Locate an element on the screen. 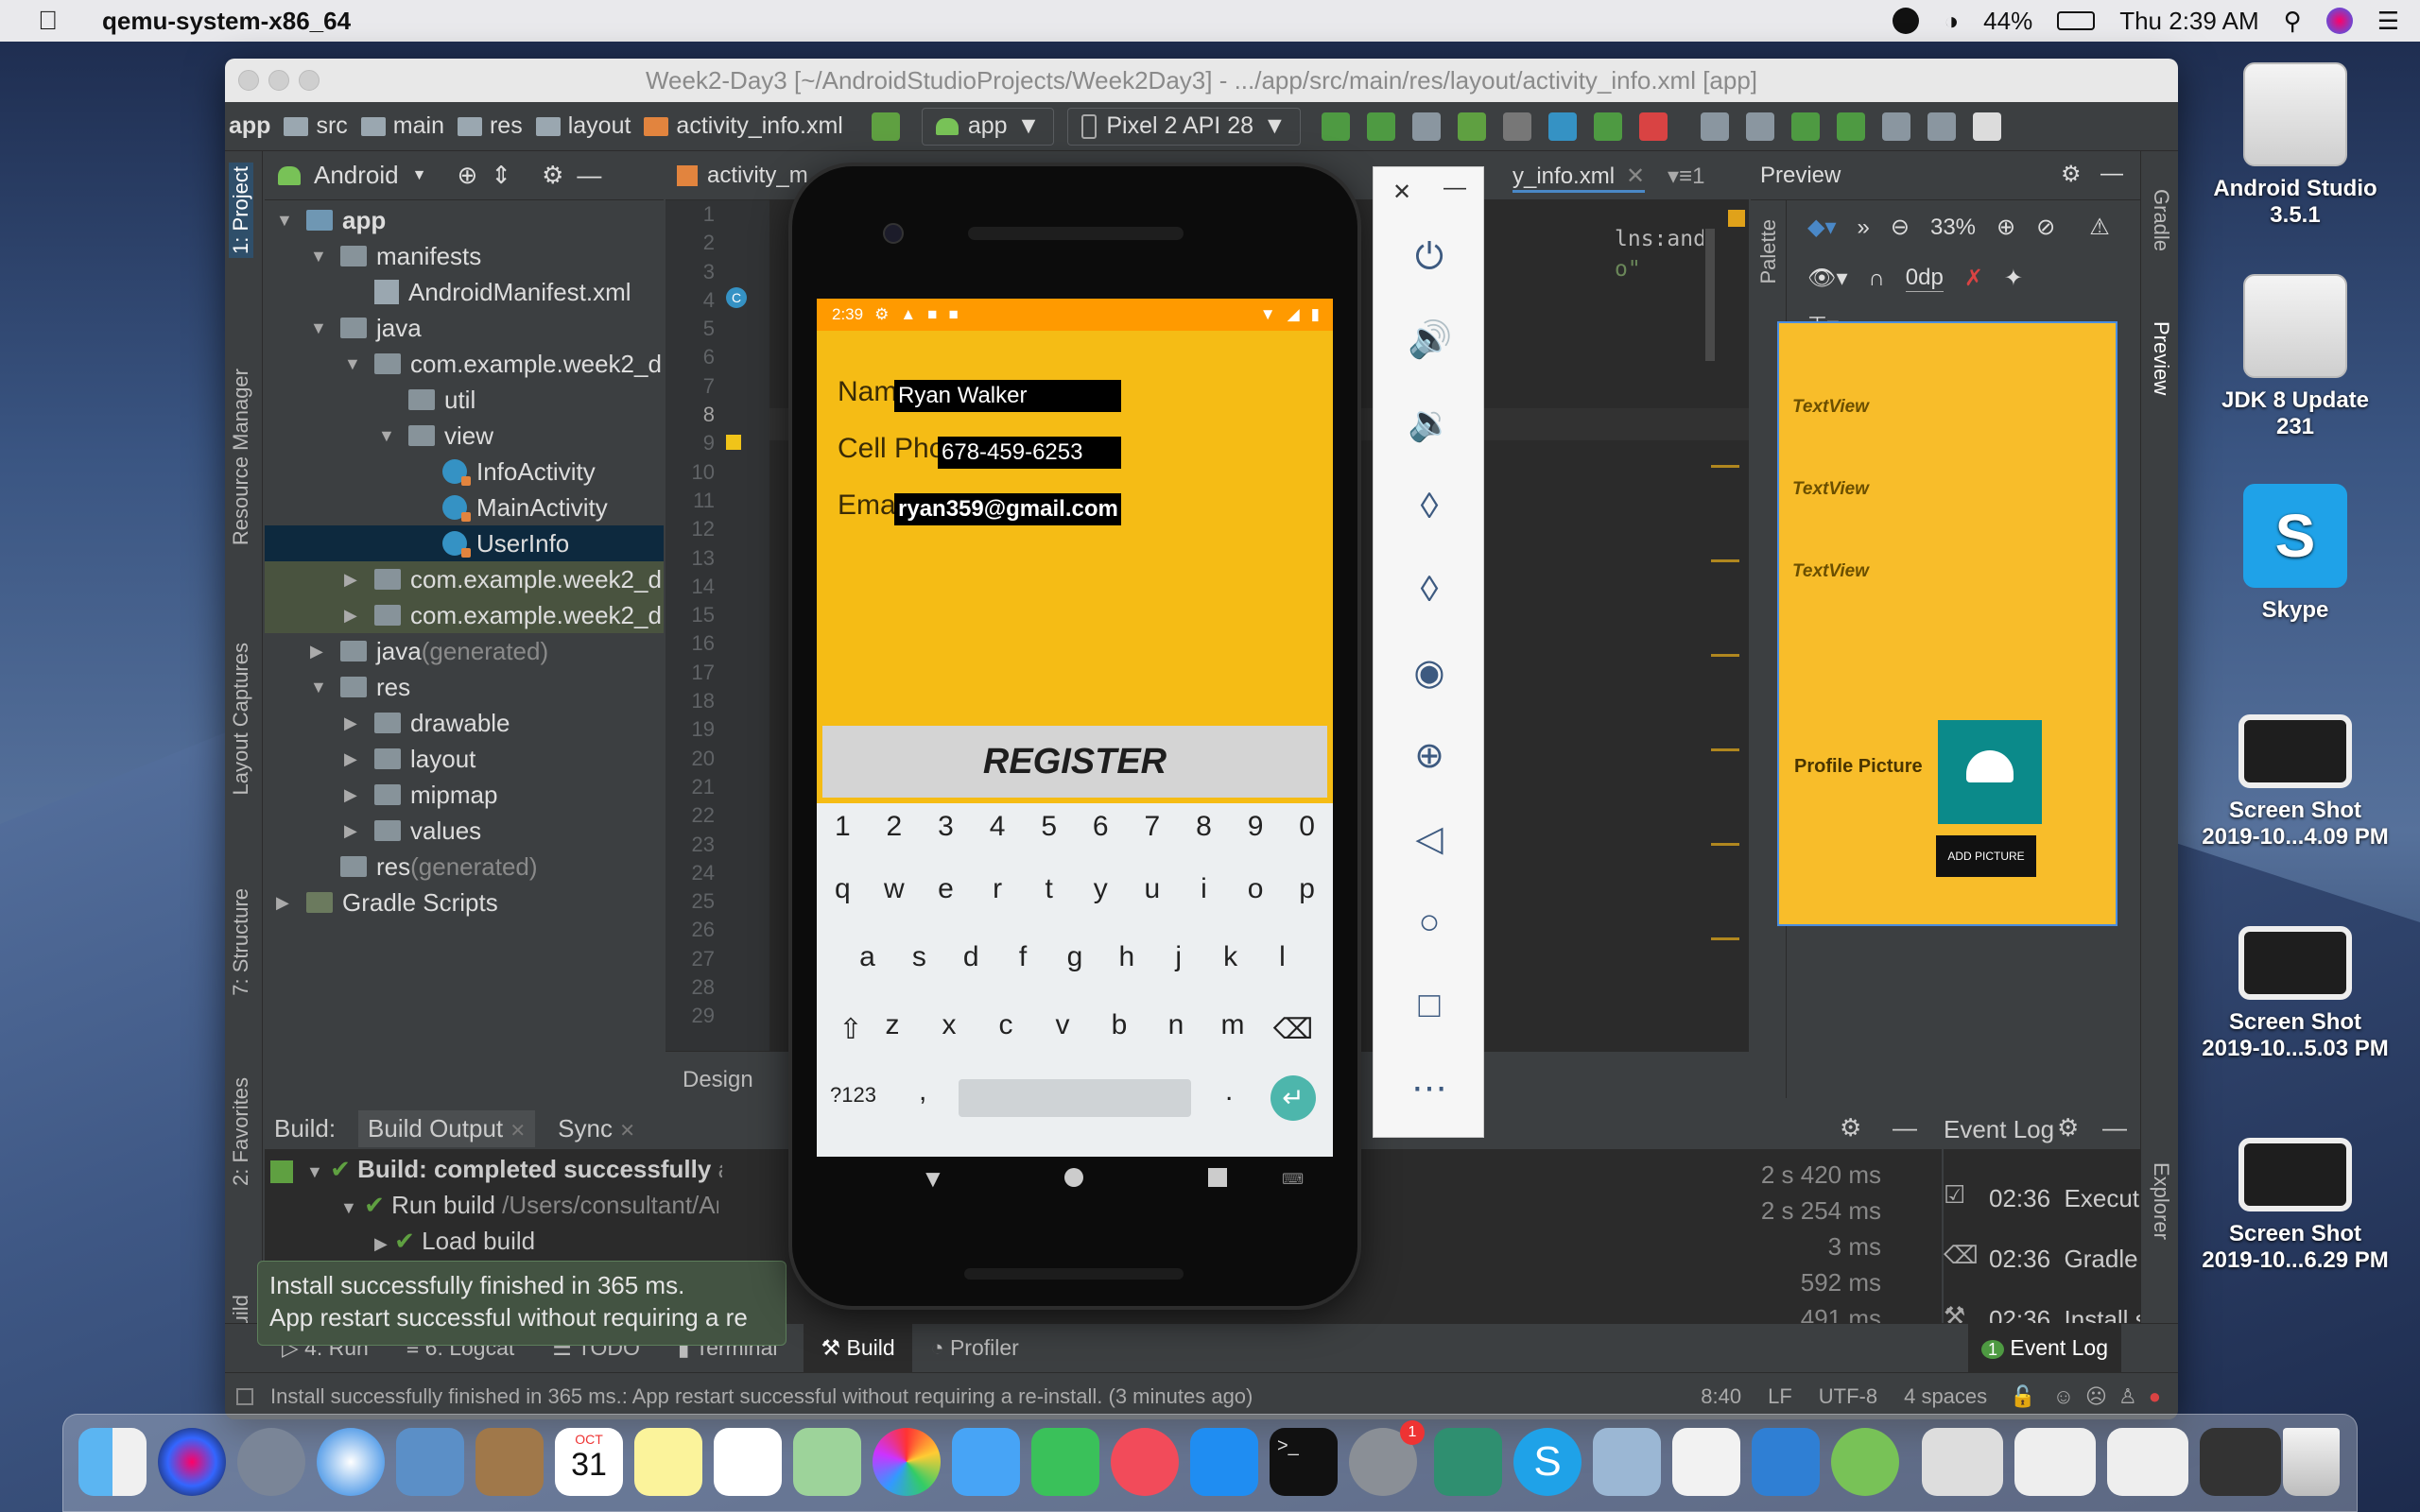 This screenshot has width=2420, height=1512. line-number: 5 is located at coordinates (690, 329).